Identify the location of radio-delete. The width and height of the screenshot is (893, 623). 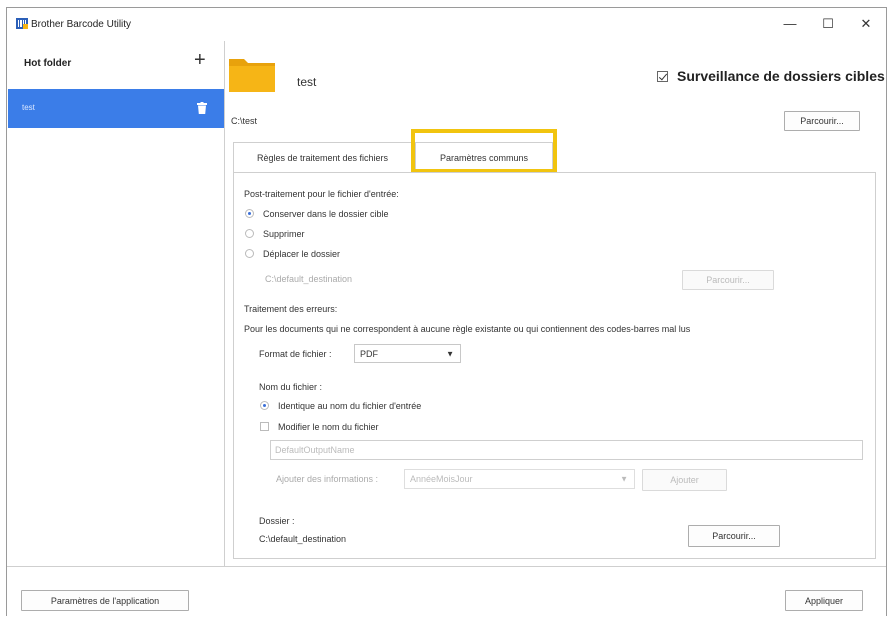
(249, 233).